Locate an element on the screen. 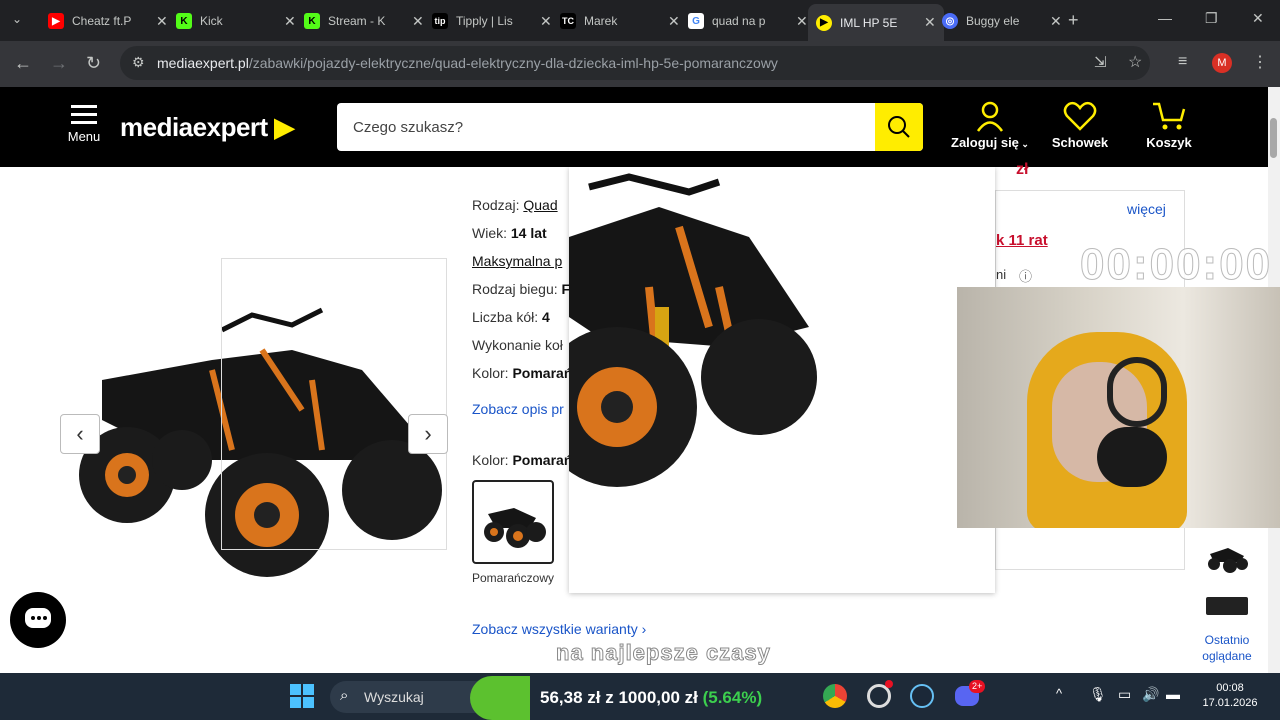  cart-button: Koszyk is located at coordinates (1169, 125).